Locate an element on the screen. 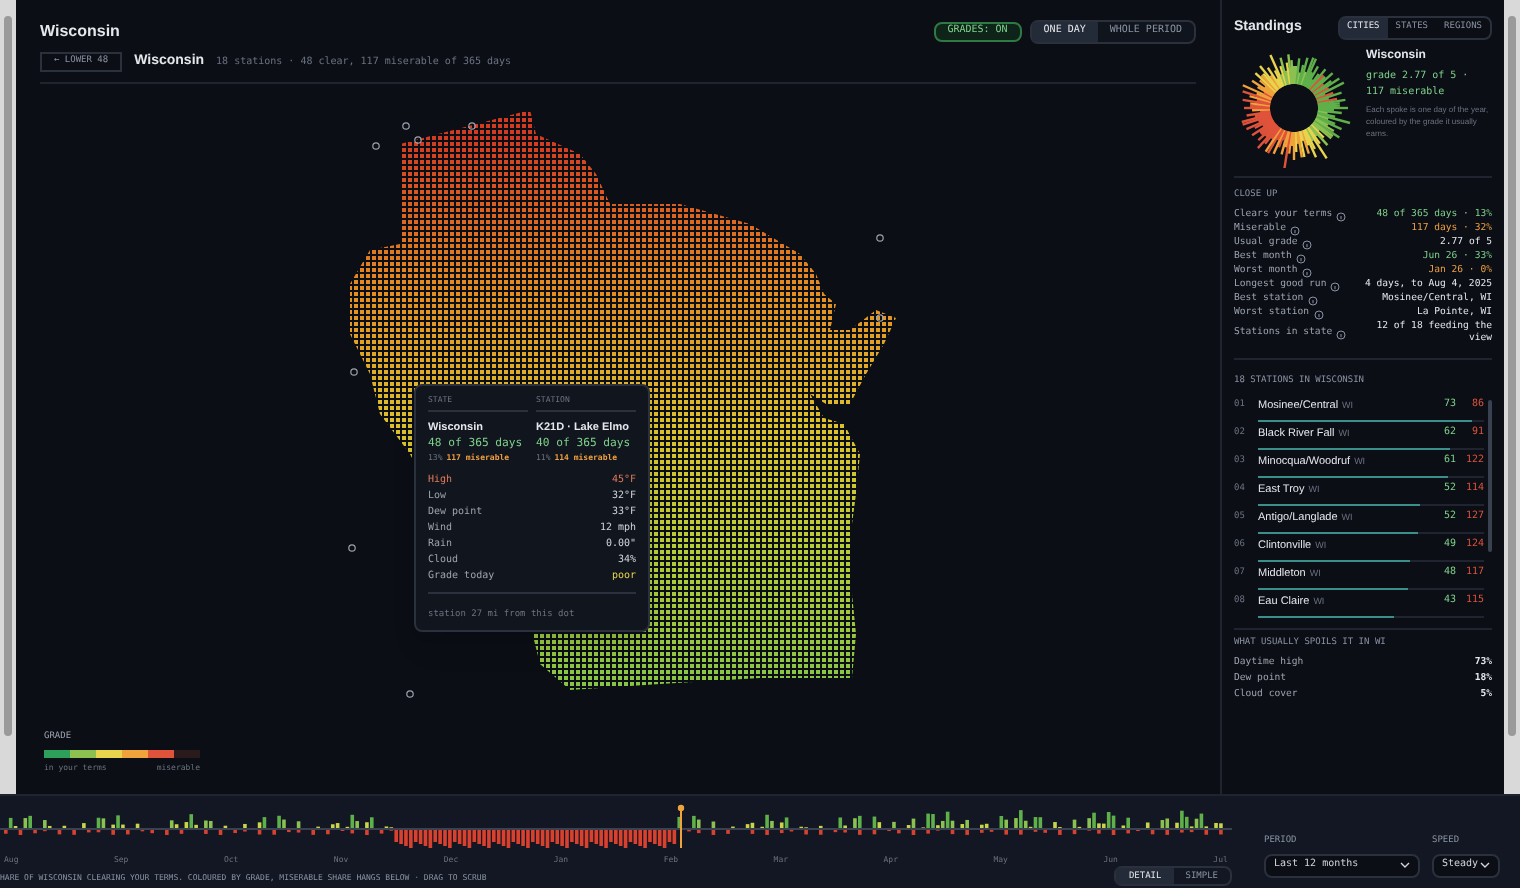  page-title: Wisconsin is located at coordinates (80, 32).